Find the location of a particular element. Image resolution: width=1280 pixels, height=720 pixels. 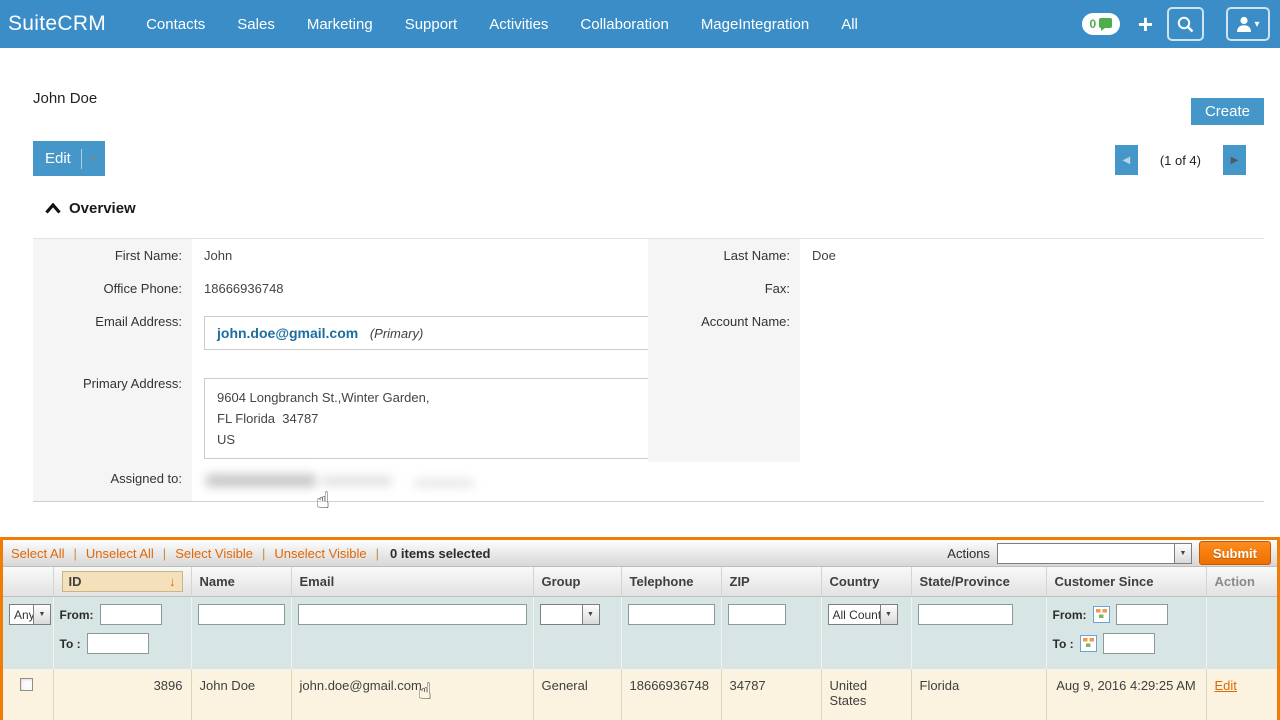

unselect-visible-link: Unselect Visible is located at coordinates (320, 553).